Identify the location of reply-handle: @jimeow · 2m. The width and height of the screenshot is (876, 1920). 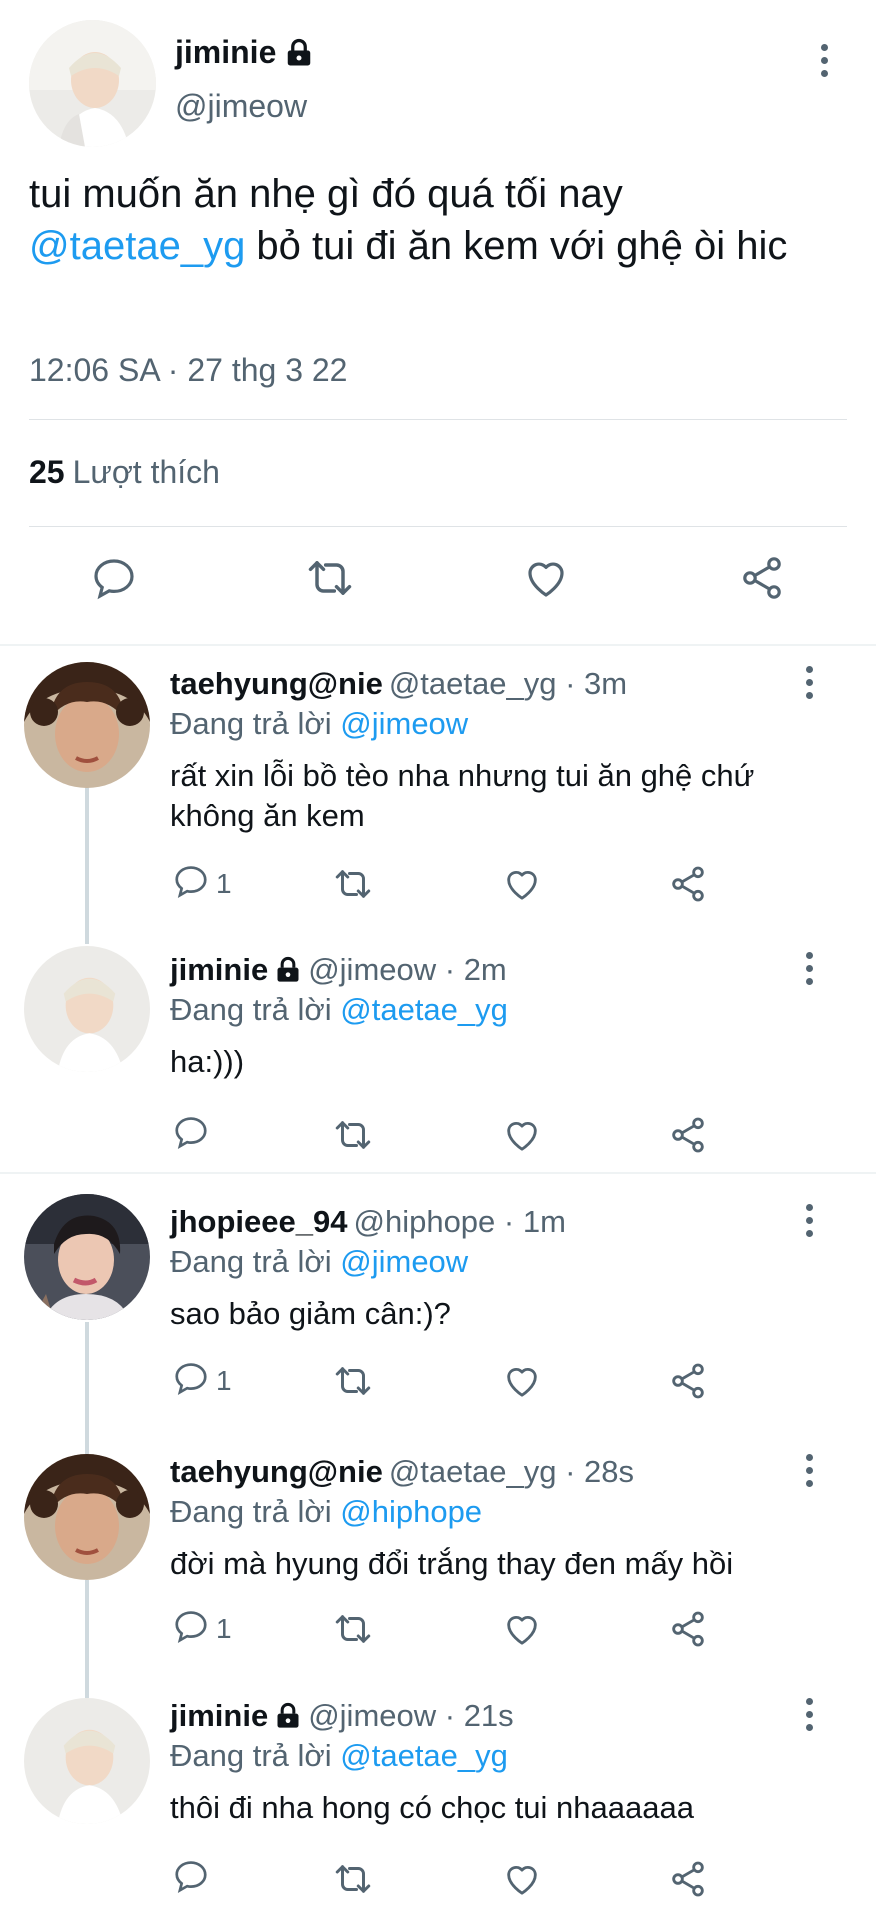
(407, 970).